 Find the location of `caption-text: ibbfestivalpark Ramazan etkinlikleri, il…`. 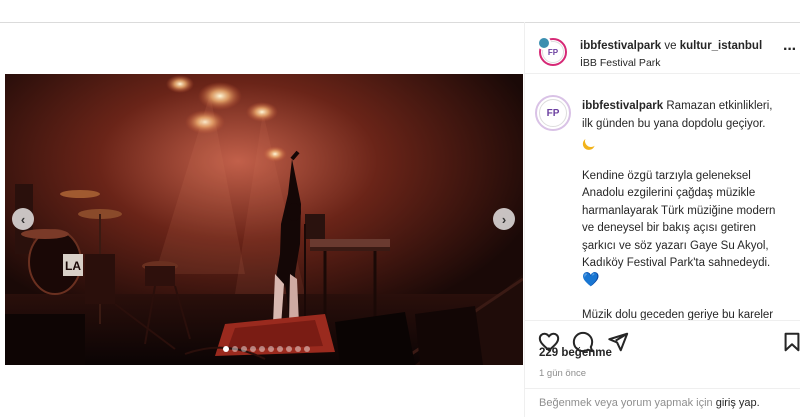

caption-text: ibbfestivalpark Ramazan etkinlikleri, il… is located at coordinates (682, 209).